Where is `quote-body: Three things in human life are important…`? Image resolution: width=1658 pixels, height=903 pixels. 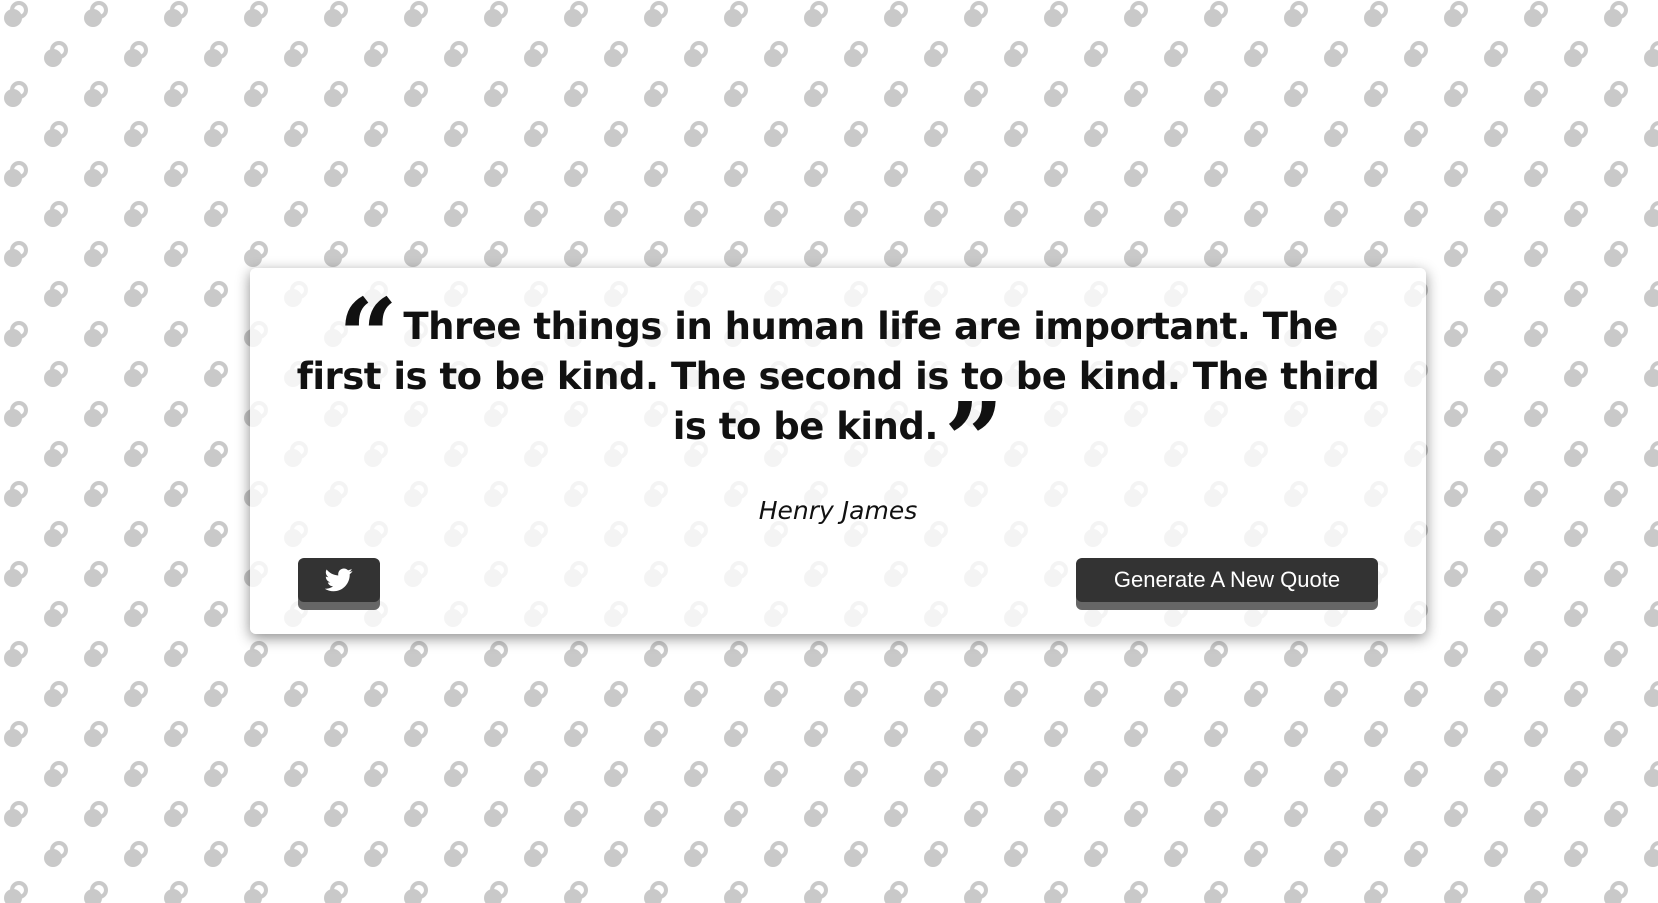
quote-body: Three things in human life are important… is located at coordinates (838, 376).